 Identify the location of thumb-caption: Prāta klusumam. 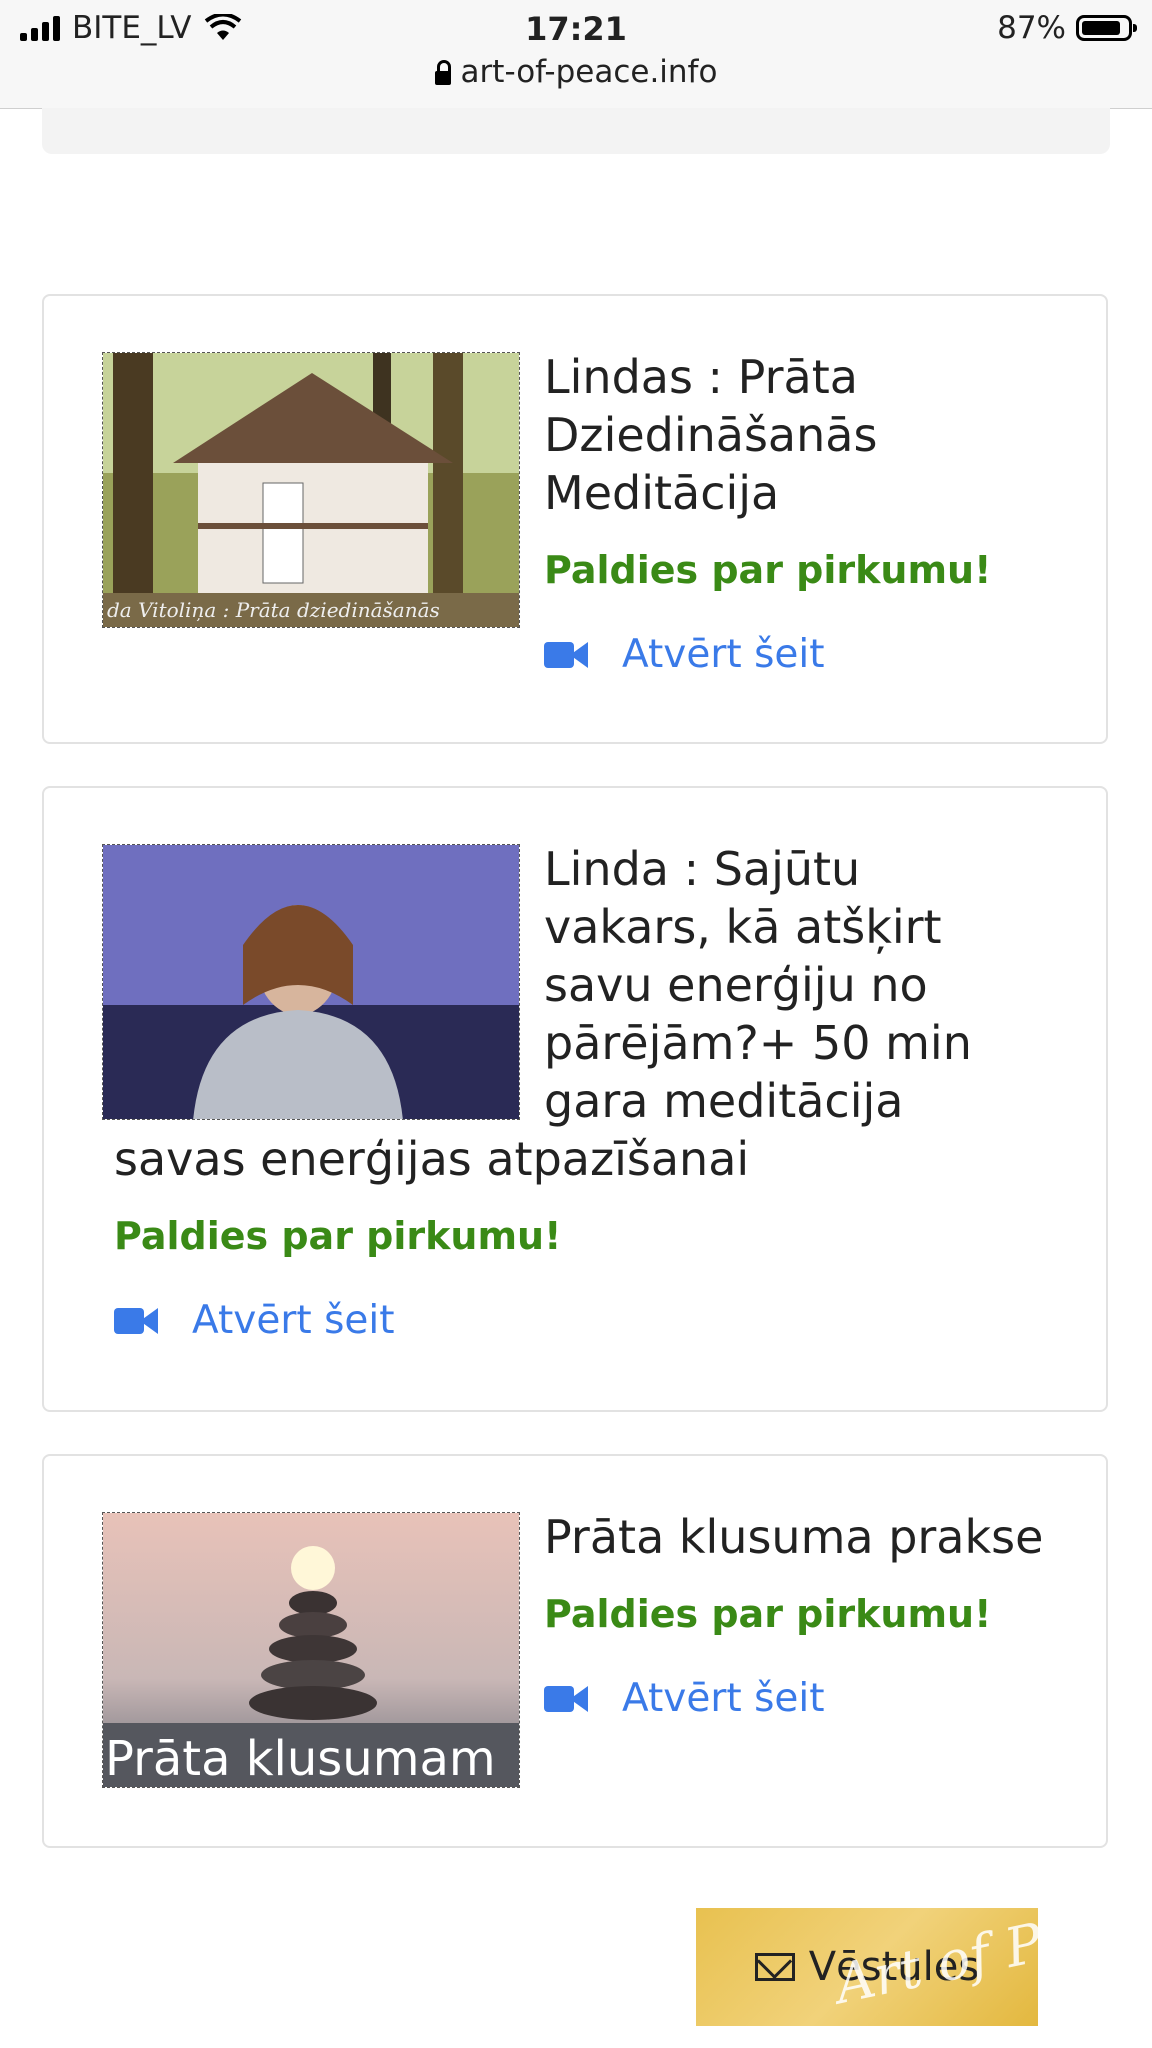
(300, 1759).